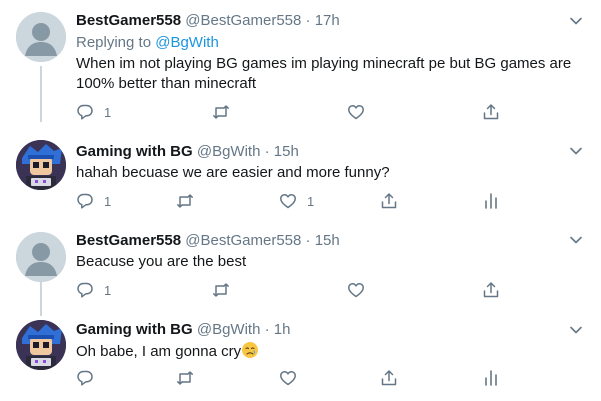 This screenshot has height=401, width=601. I want to click on tweet-actions, so click(296, 380).